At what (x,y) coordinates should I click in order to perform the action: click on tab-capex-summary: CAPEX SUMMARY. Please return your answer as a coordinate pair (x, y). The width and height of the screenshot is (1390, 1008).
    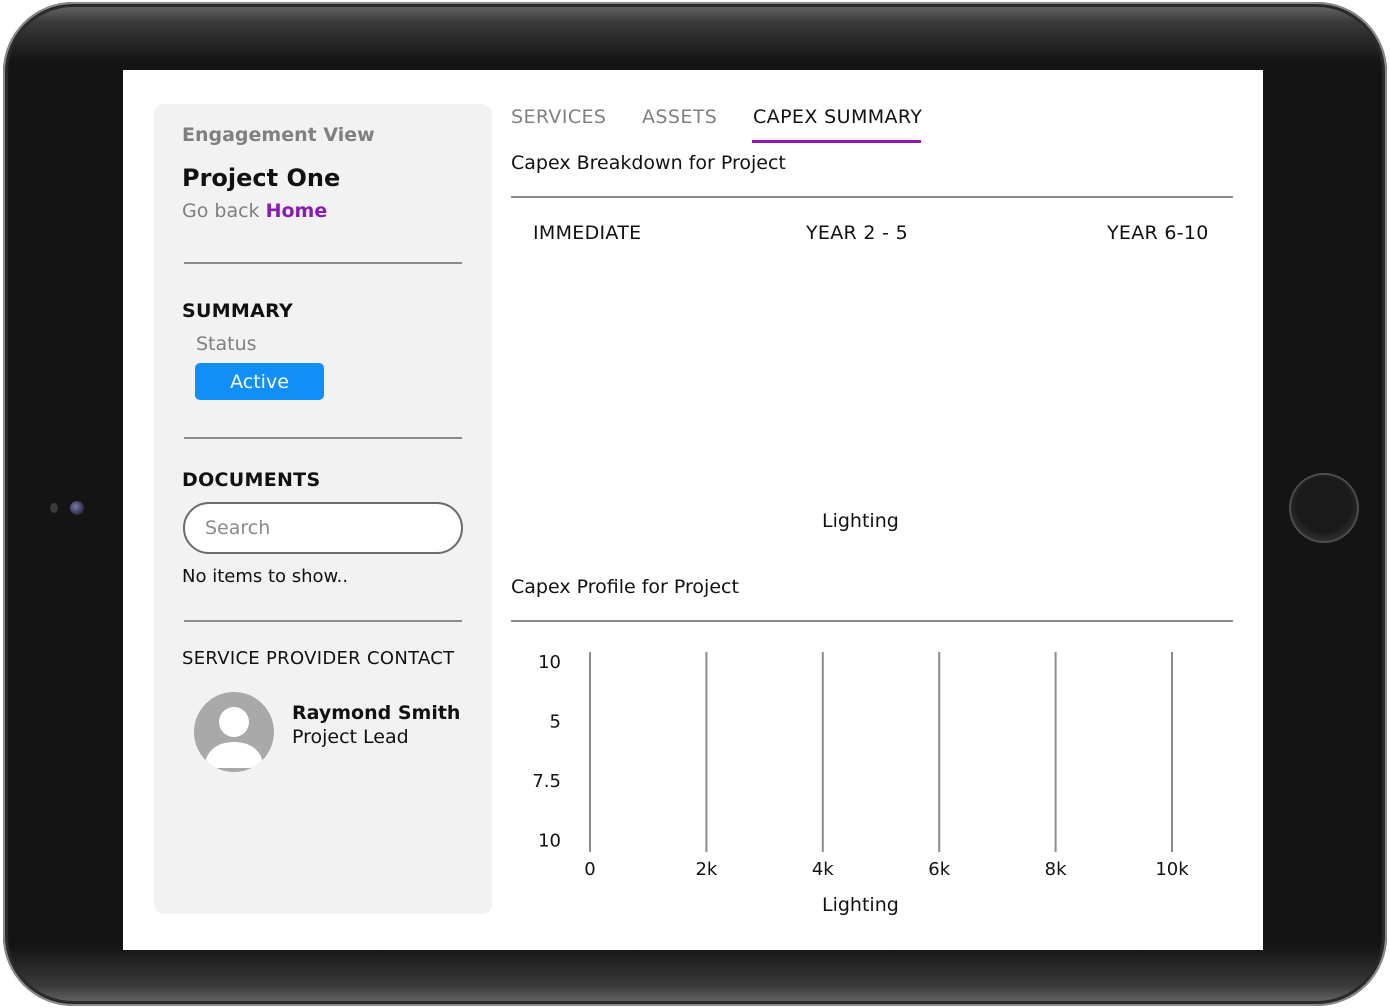
    Looking at the image, I should click on (837, 117).